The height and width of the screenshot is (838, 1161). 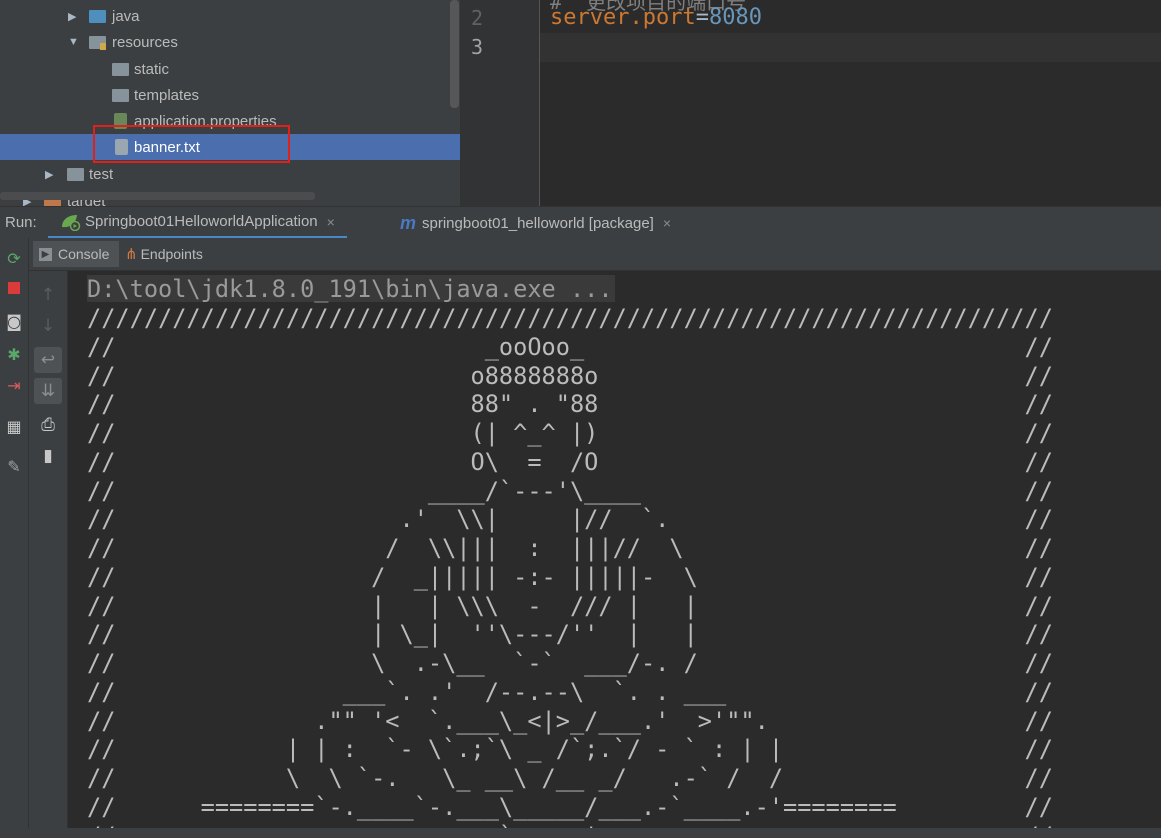 I want to click on banner-line: // | \_| ''\---/'' | | //, so click(x=570, y=634).